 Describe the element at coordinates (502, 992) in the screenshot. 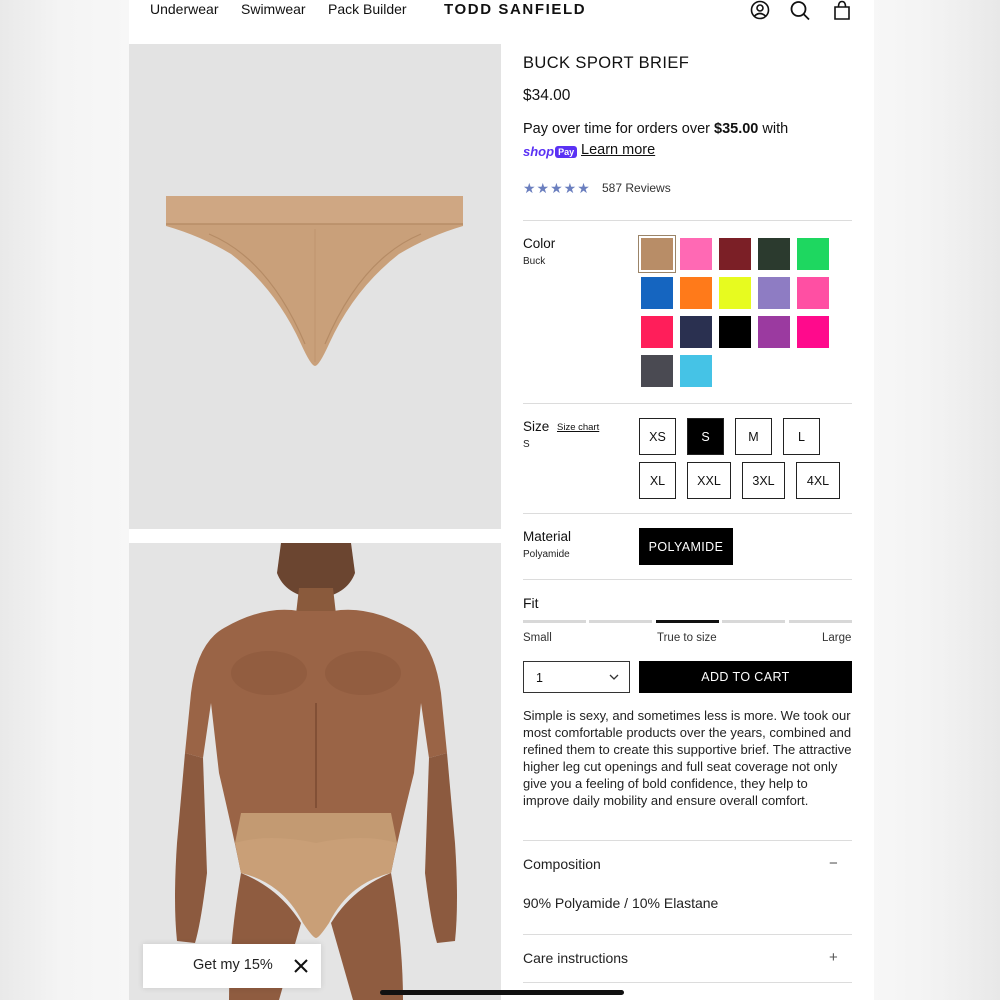

I see `home-indicator` at that location.